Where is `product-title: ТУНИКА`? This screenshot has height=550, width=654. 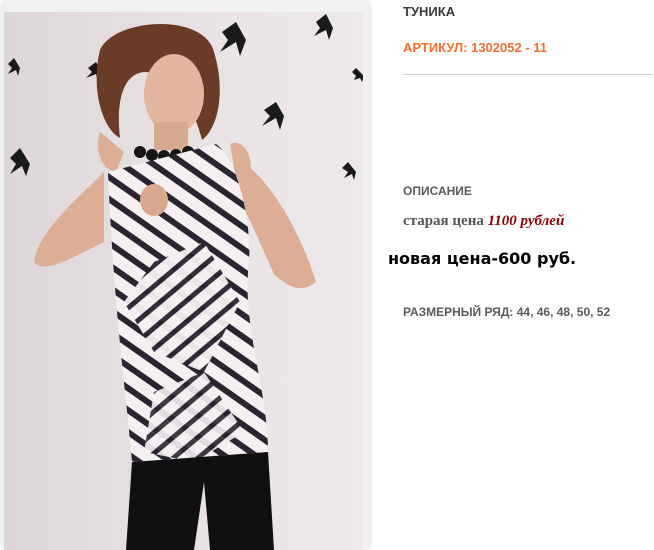
product-title: ТУНИКА is located at coordinates (429, 11).